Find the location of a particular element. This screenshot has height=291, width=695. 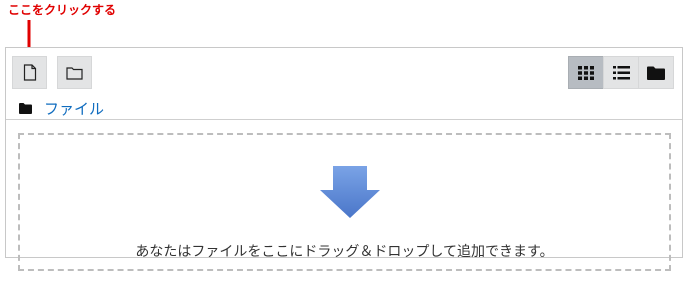

folder-tree-icon is located at coordinates (656, 73).